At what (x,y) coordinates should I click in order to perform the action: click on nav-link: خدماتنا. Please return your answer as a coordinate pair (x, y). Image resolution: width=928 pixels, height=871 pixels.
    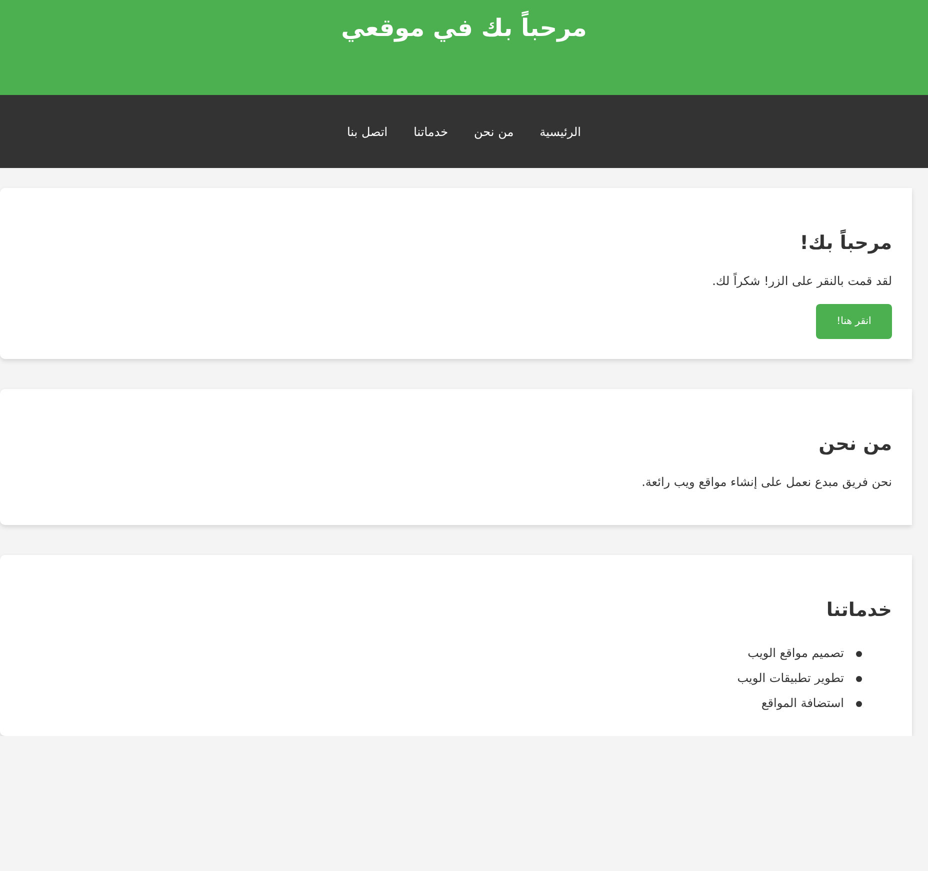
    Looking at the image, I should click on (431, 131).